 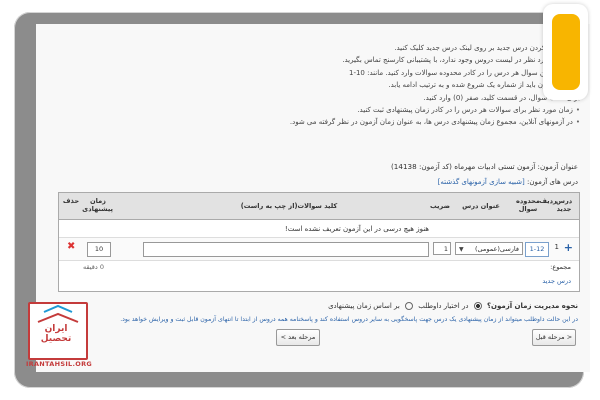 I want to click on table-row: + 1 1-12 فارسی(عمومی) ▼ 1 10 ✖, so click(x=319, y=249).